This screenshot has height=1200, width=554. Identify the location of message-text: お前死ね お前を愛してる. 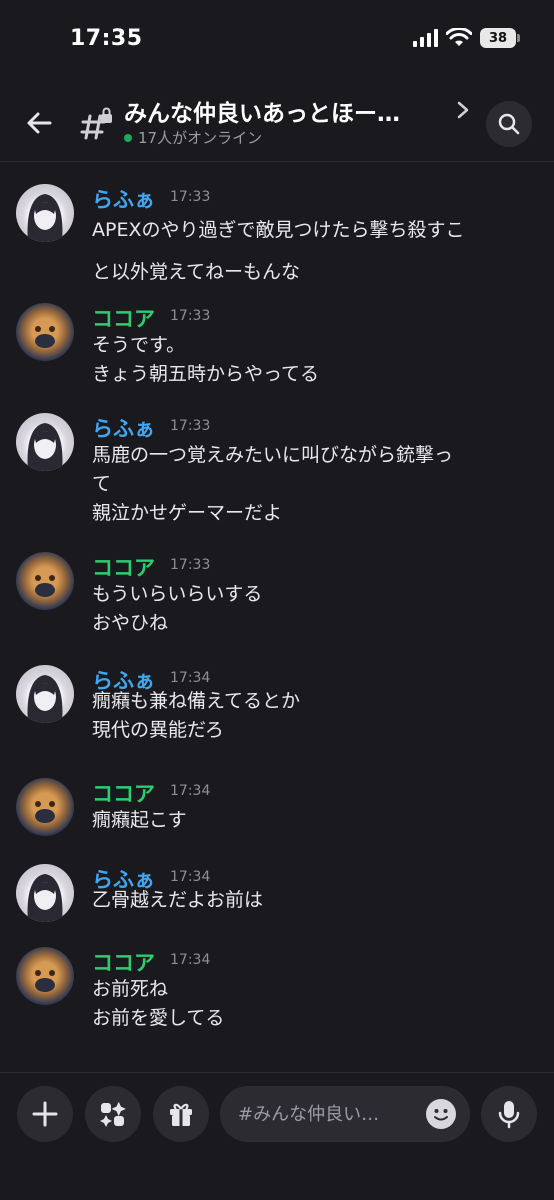
(158, 1003).